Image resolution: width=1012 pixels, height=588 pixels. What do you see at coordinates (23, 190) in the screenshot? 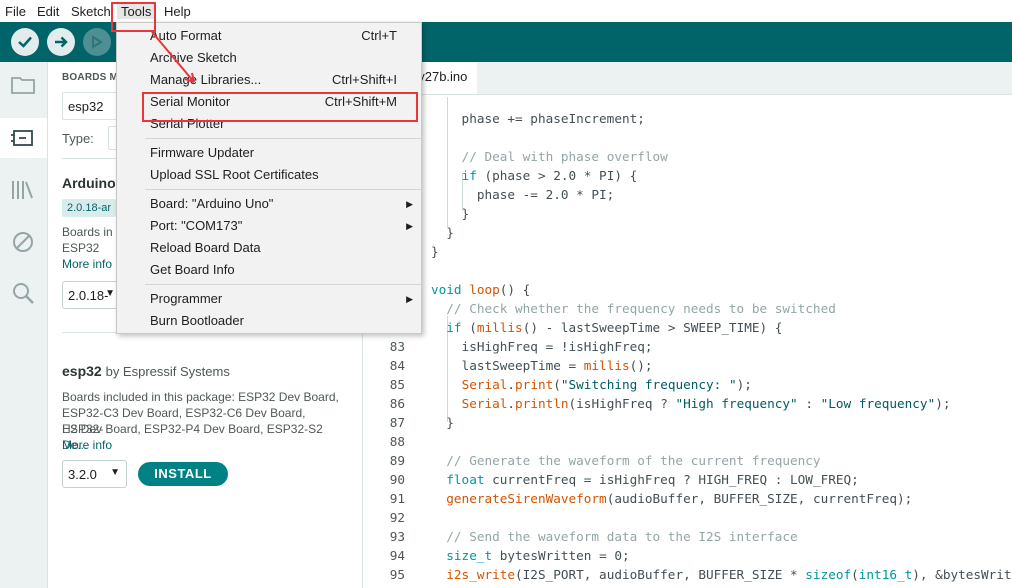
I see `library-manager-icon` at bounding box center [23, 190].